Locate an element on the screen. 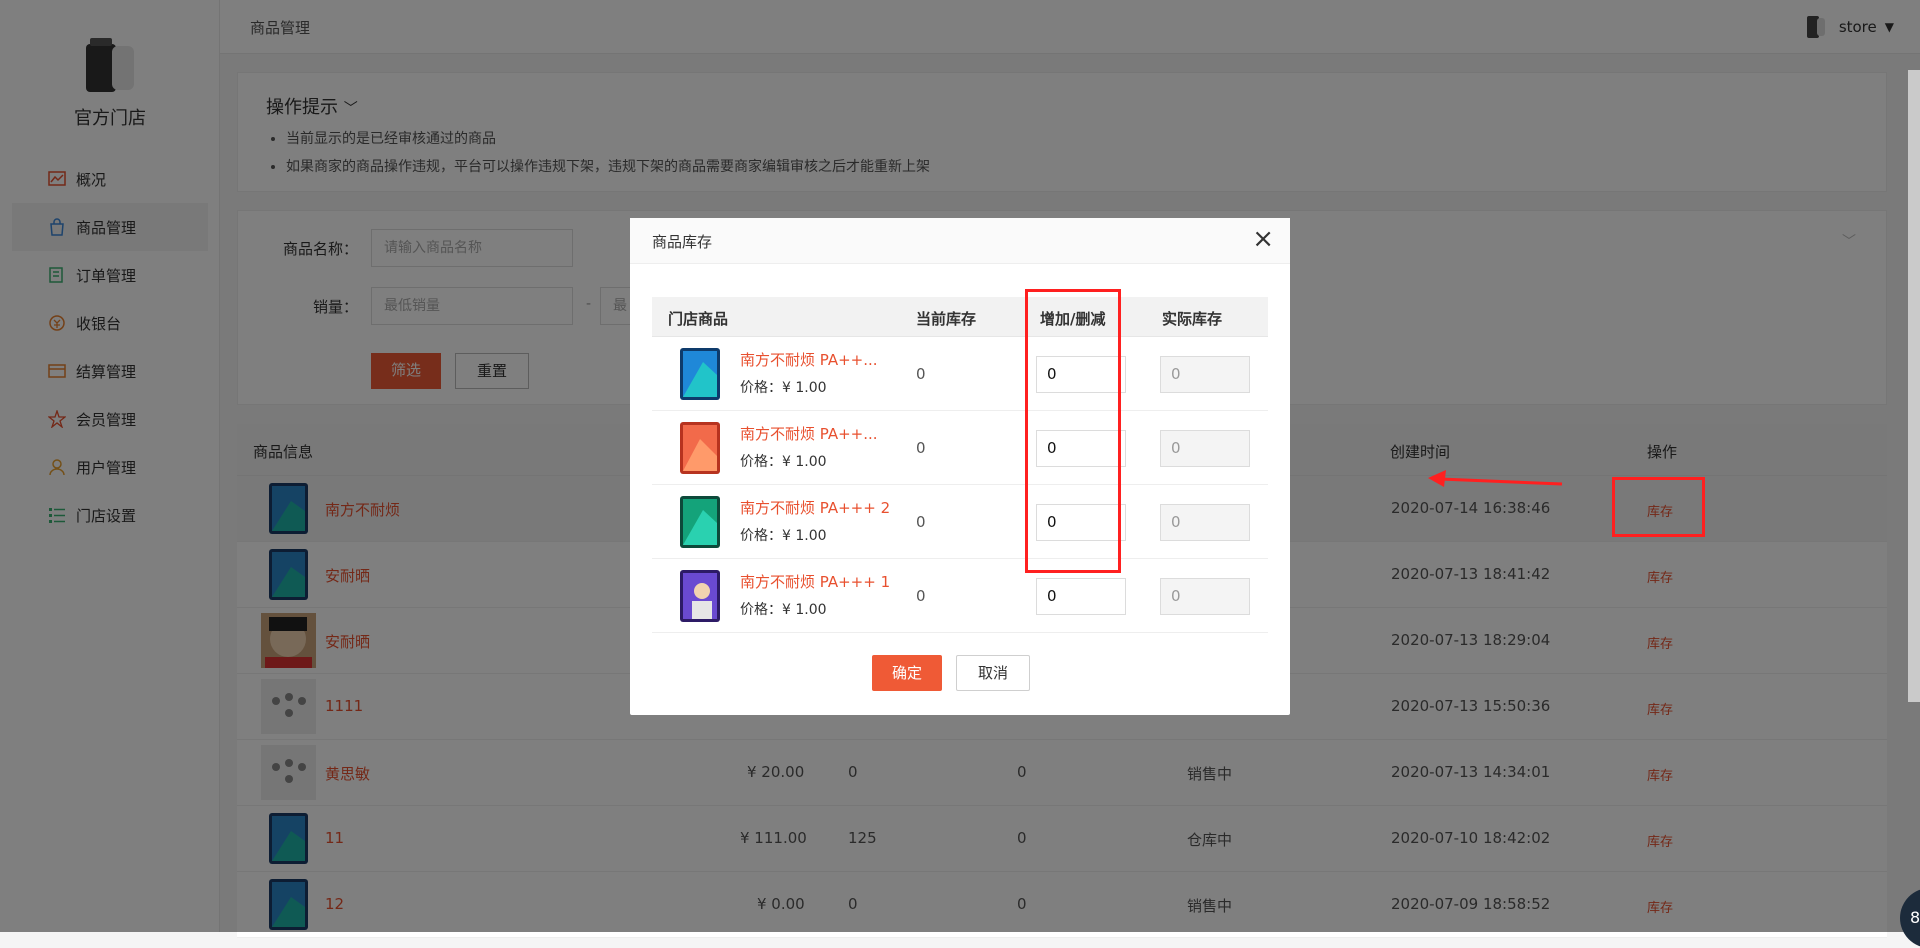 The width and height of the screenshot is (1920, 948). annotation-arrow-icon is located at coordinates (1495, 478).